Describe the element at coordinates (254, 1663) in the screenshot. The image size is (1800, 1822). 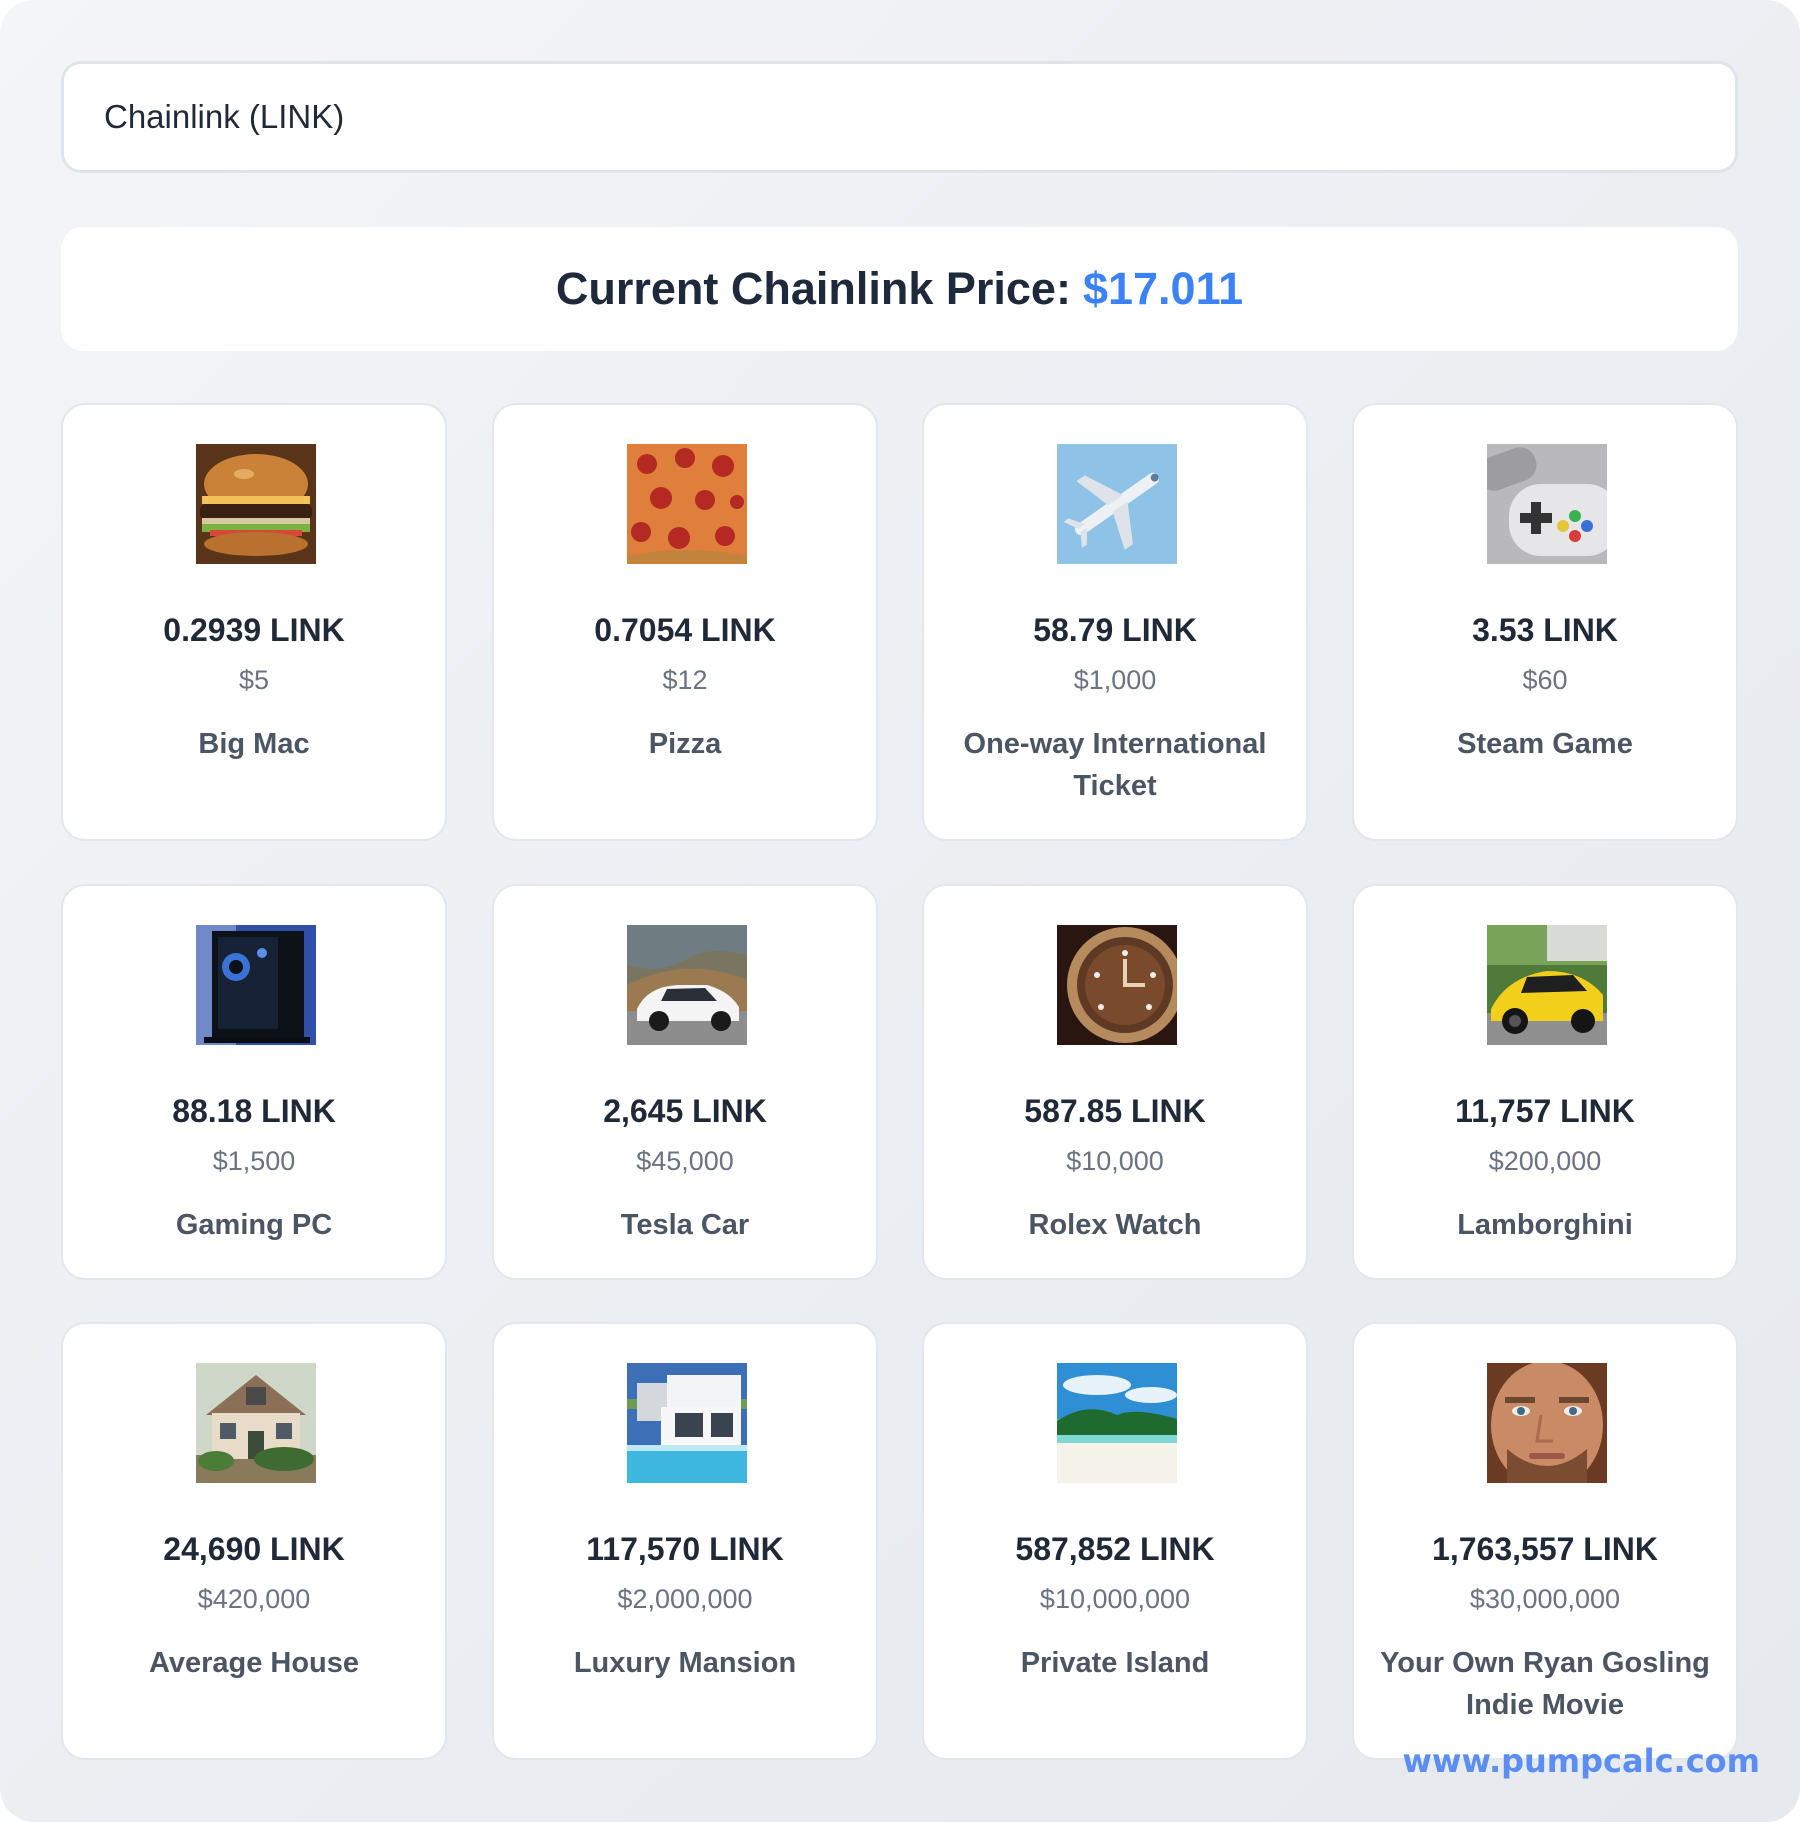
I see `item-label: Average House` at that location.